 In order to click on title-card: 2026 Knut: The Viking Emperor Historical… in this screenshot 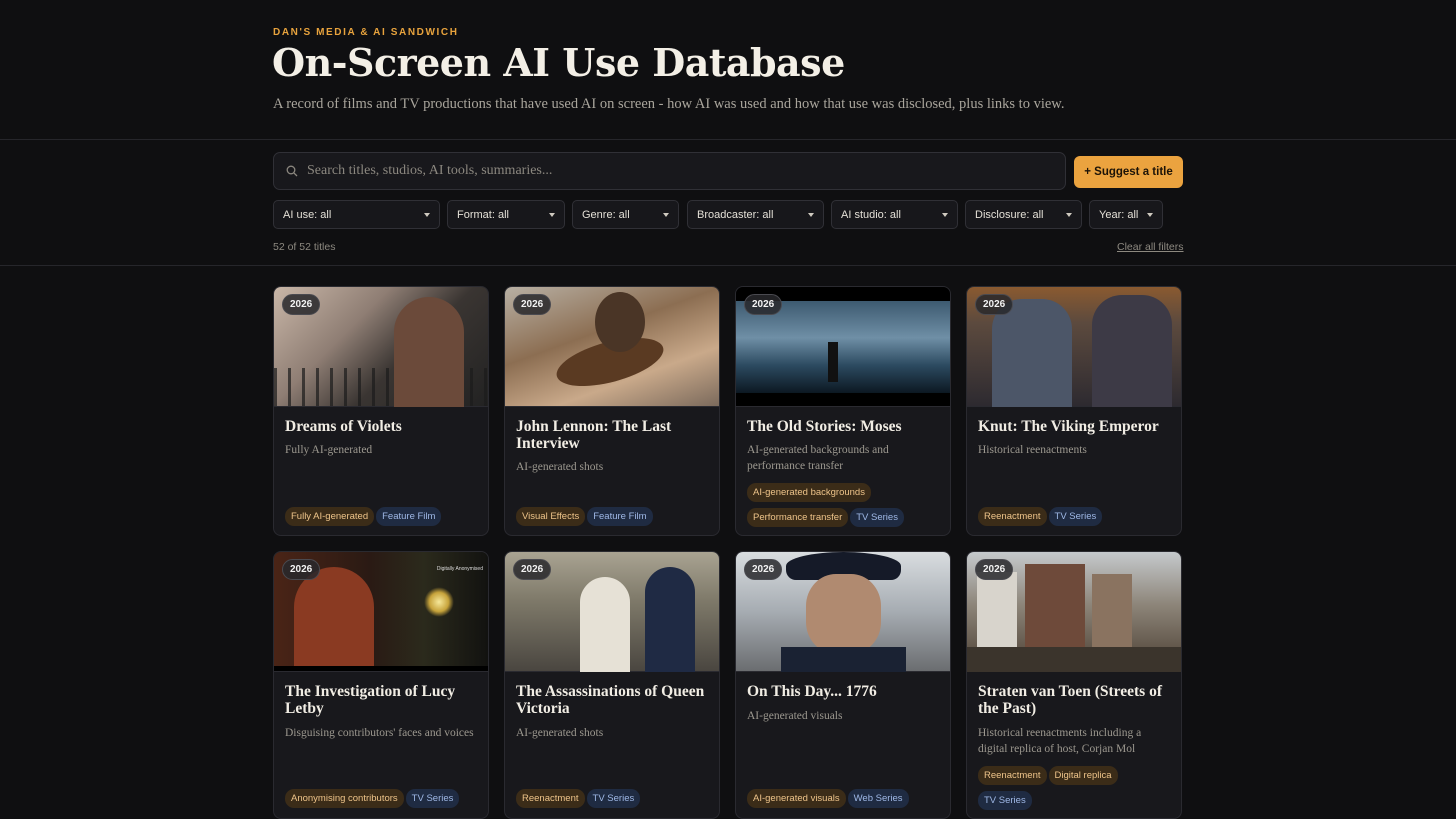, I will do `click(1074, 411)`.